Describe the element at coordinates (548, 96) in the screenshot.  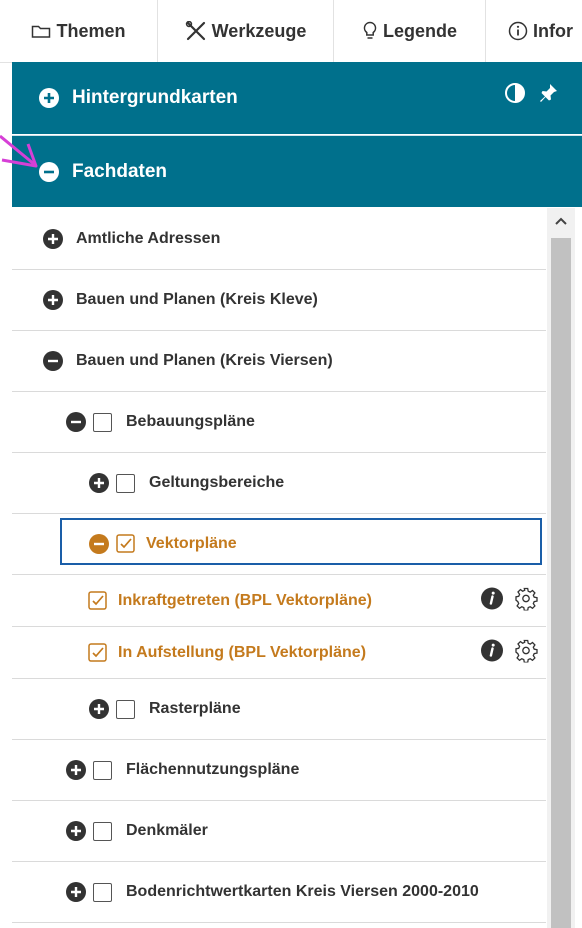
I see `pin-icon` at that location.